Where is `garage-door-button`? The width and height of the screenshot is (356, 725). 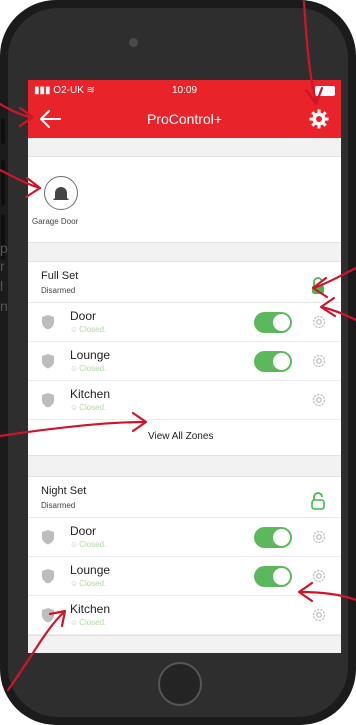 garage-door-button is located at coordinates (61, 193).